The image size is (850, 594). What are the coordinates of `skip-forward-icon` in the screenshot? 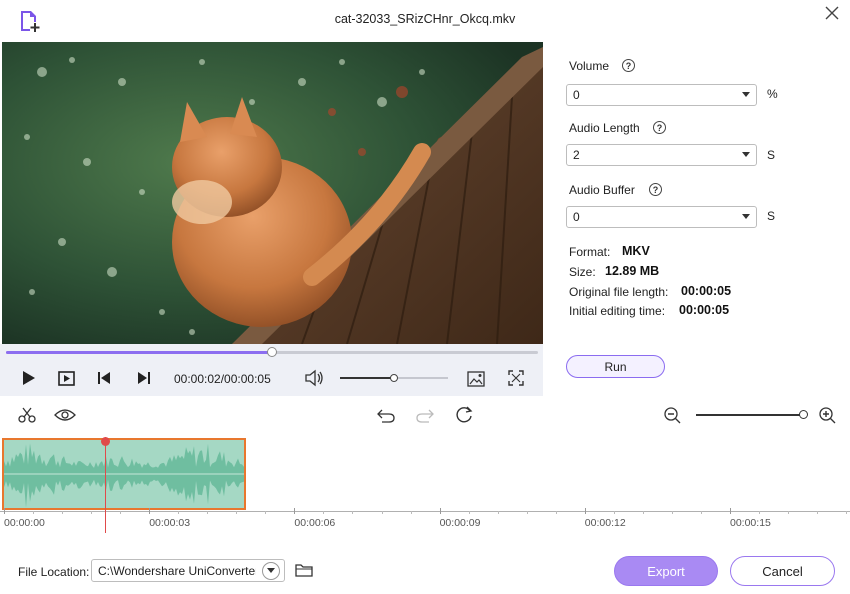 It's located at (144, 378).